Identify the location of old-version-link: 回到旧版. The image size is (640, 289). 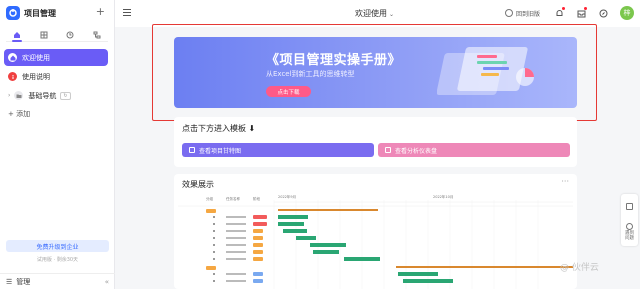
(522, 13).